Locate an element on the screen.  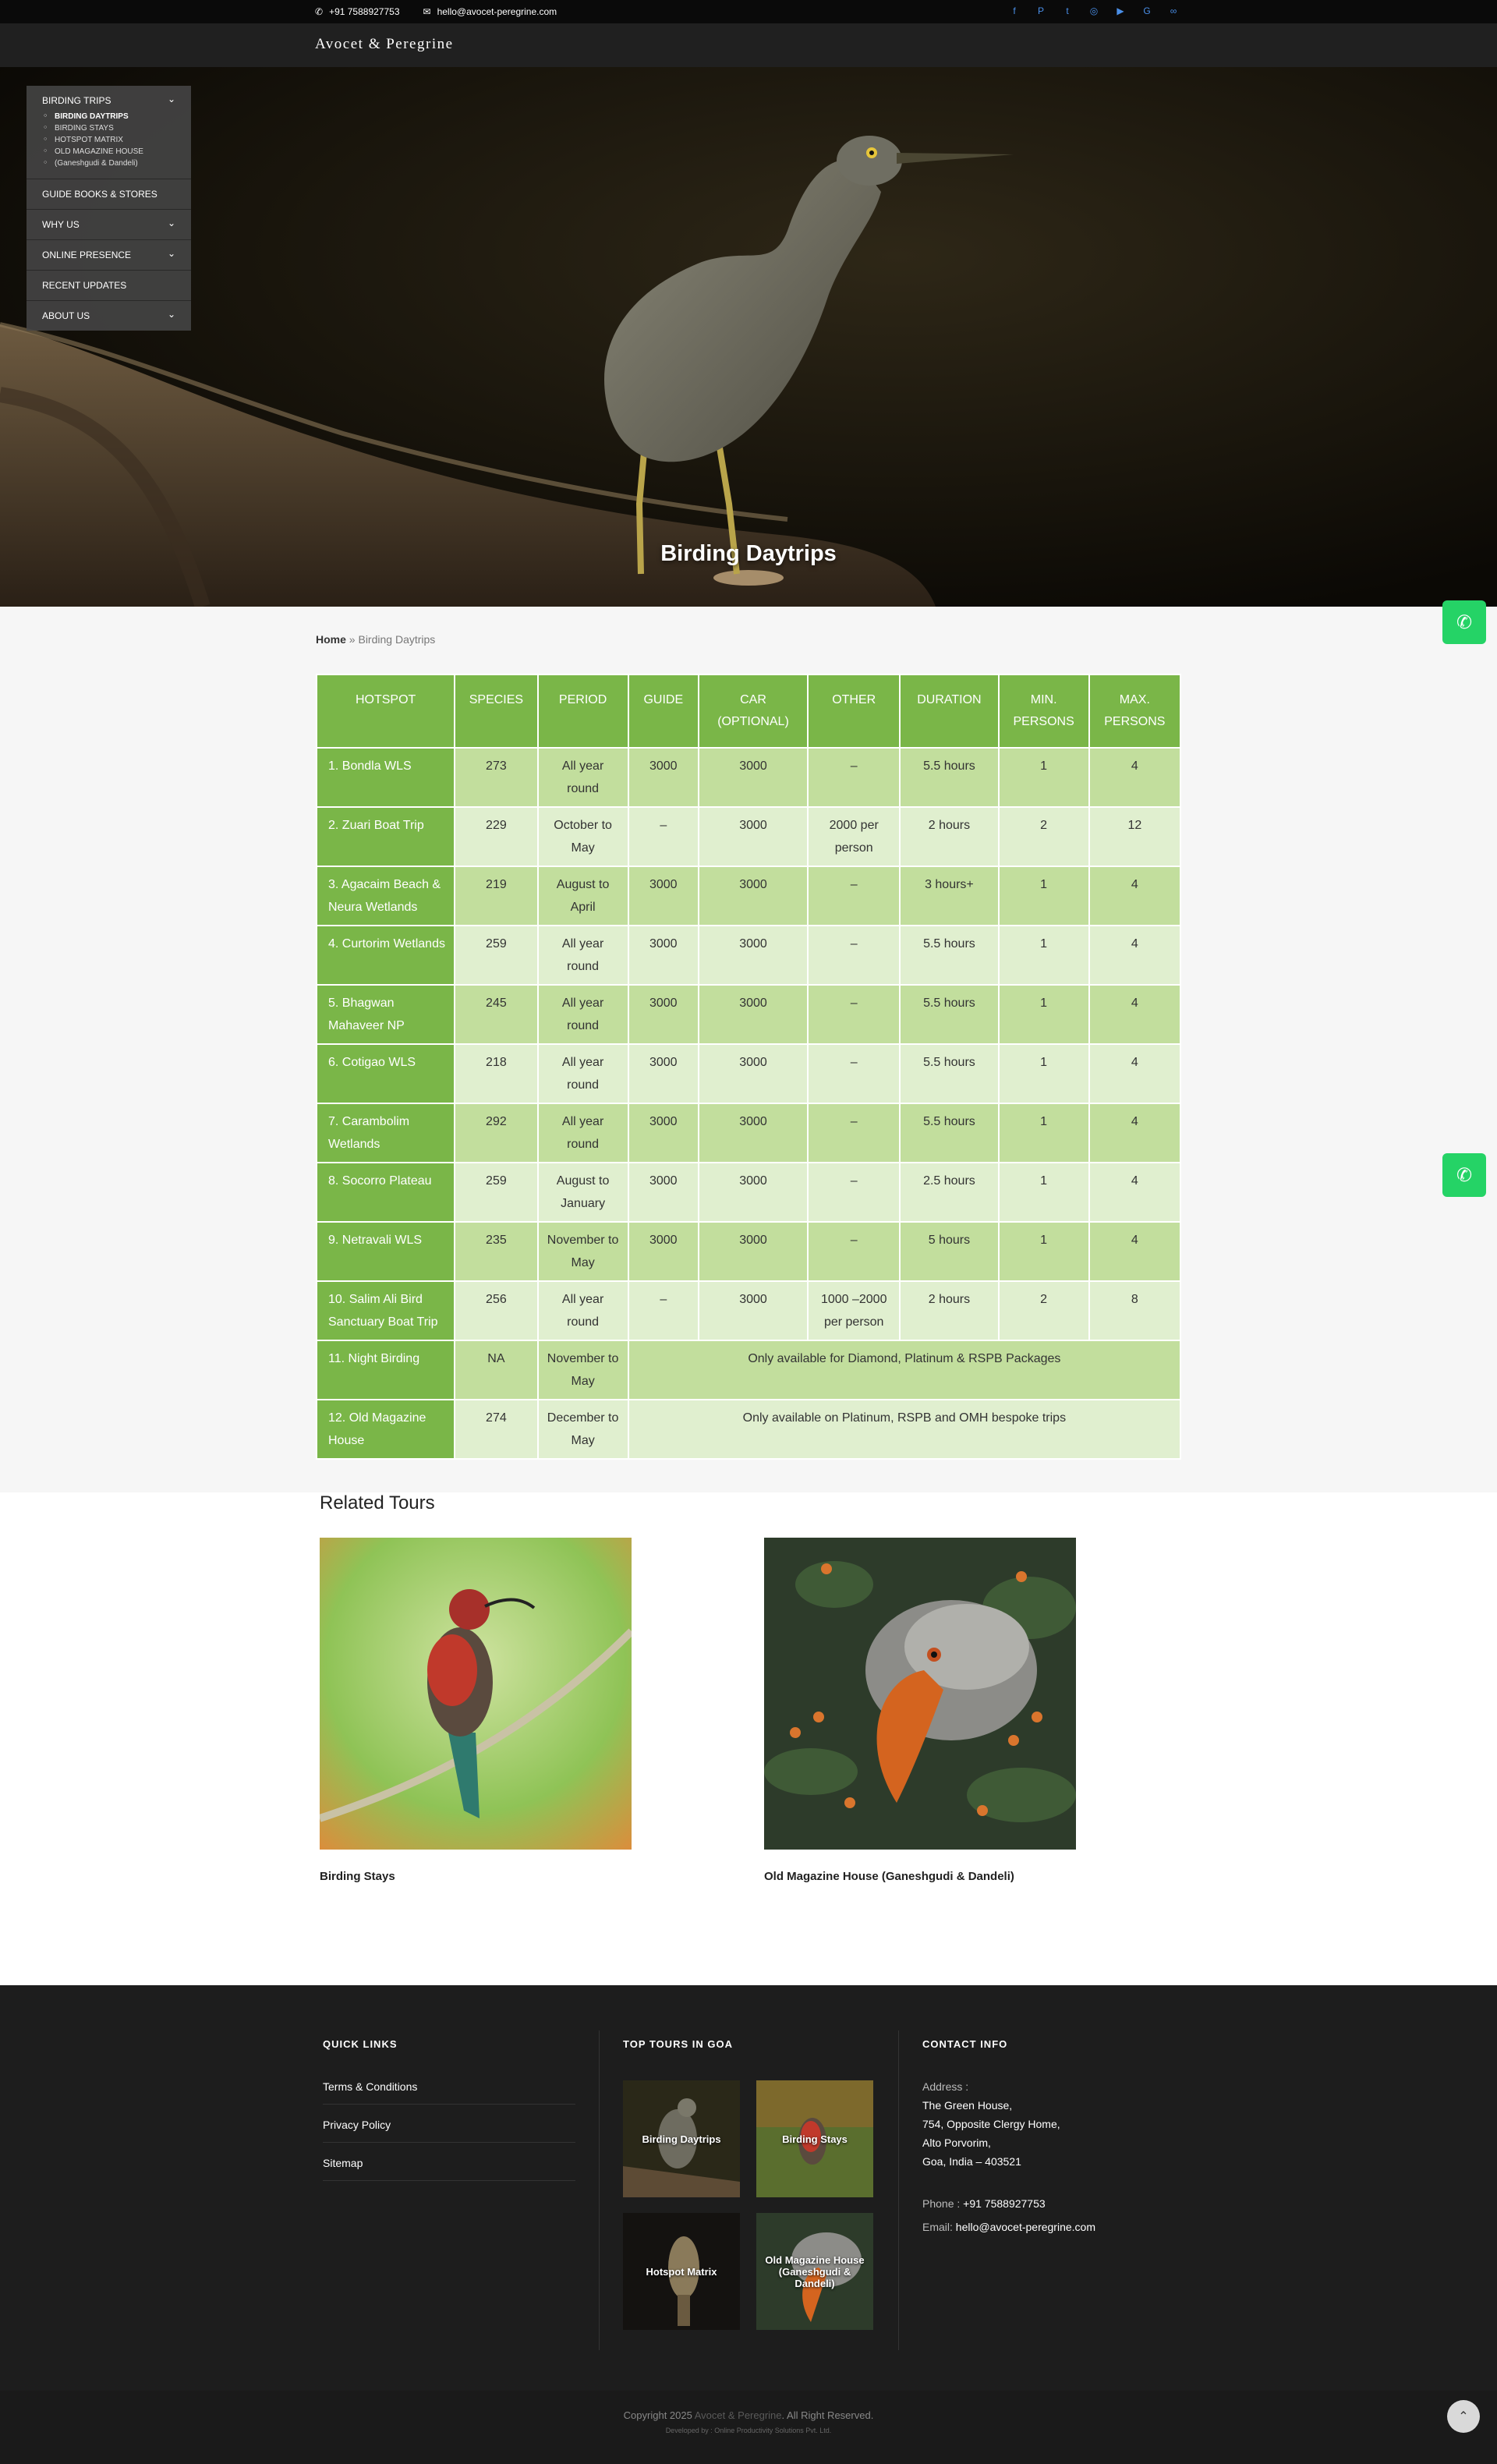
mail-icon: ✉ is located at coordinates (427, 11).